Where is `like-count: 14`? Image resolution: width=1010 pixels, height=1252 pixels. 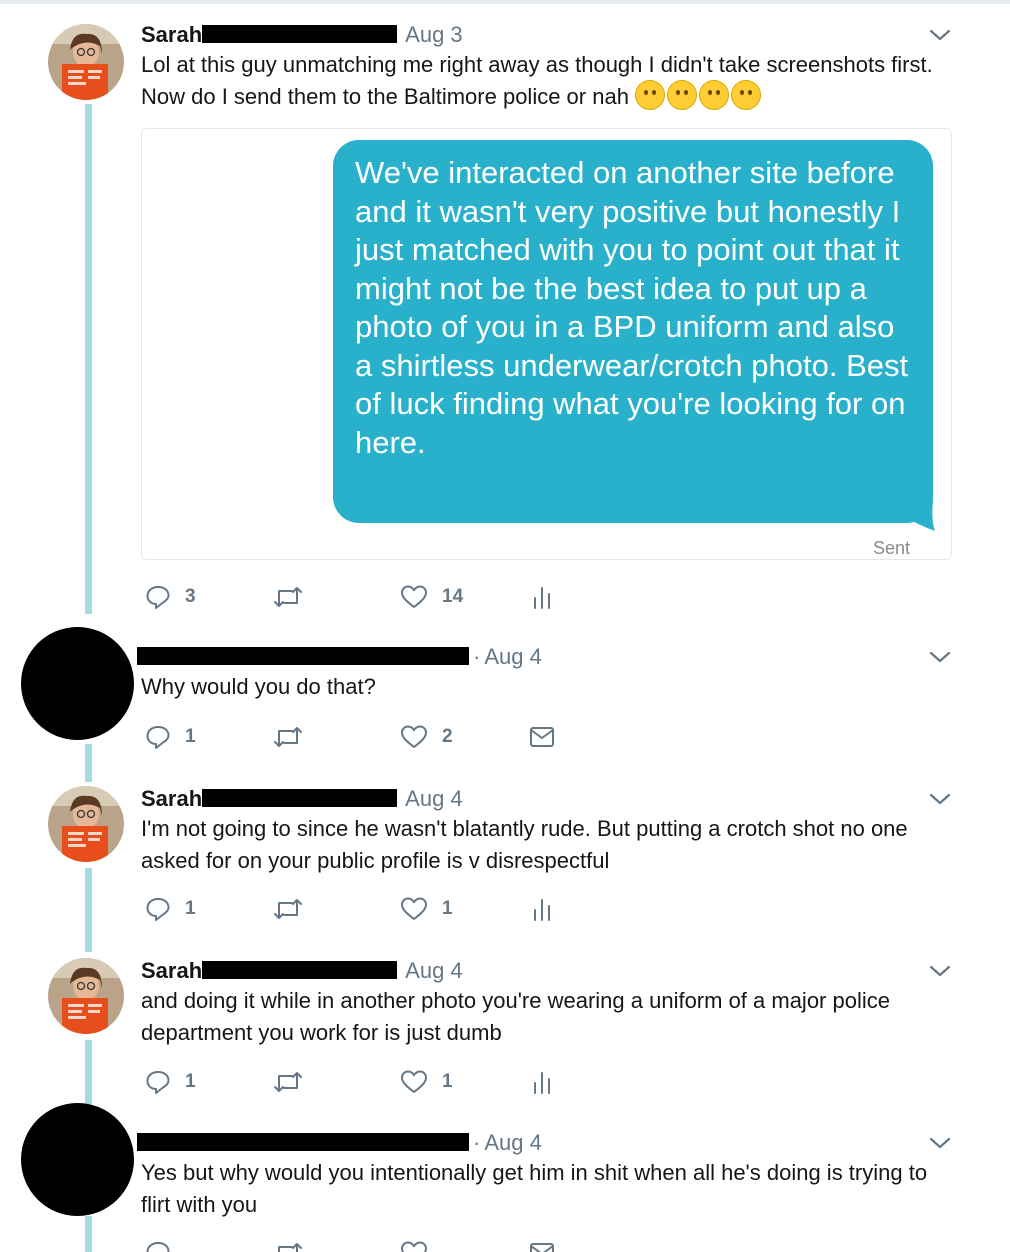 like-count: 14 is located at coordinates (453, 596).